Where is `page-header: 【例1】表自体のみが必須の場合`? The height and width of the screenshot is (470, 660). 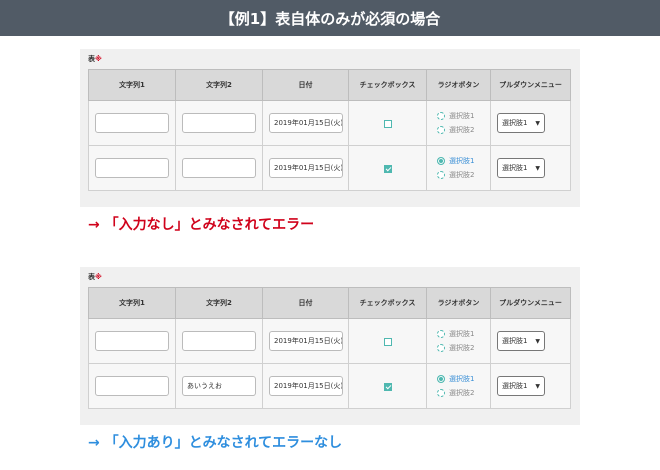 page-header: 【例1】表自体のみが必須の場合 is located at coordinates (330, 18).